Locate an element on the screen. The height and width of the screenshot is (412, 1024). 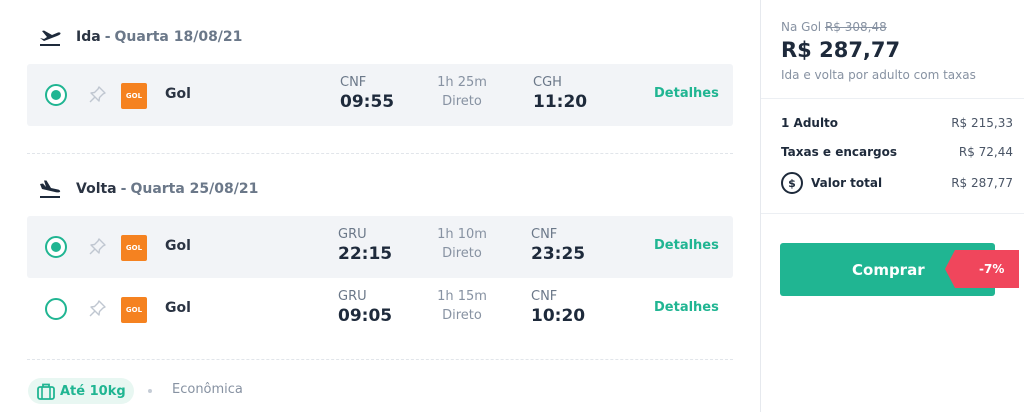
duration-block: 1h 25m Direto is located at coordinates (462, 94).